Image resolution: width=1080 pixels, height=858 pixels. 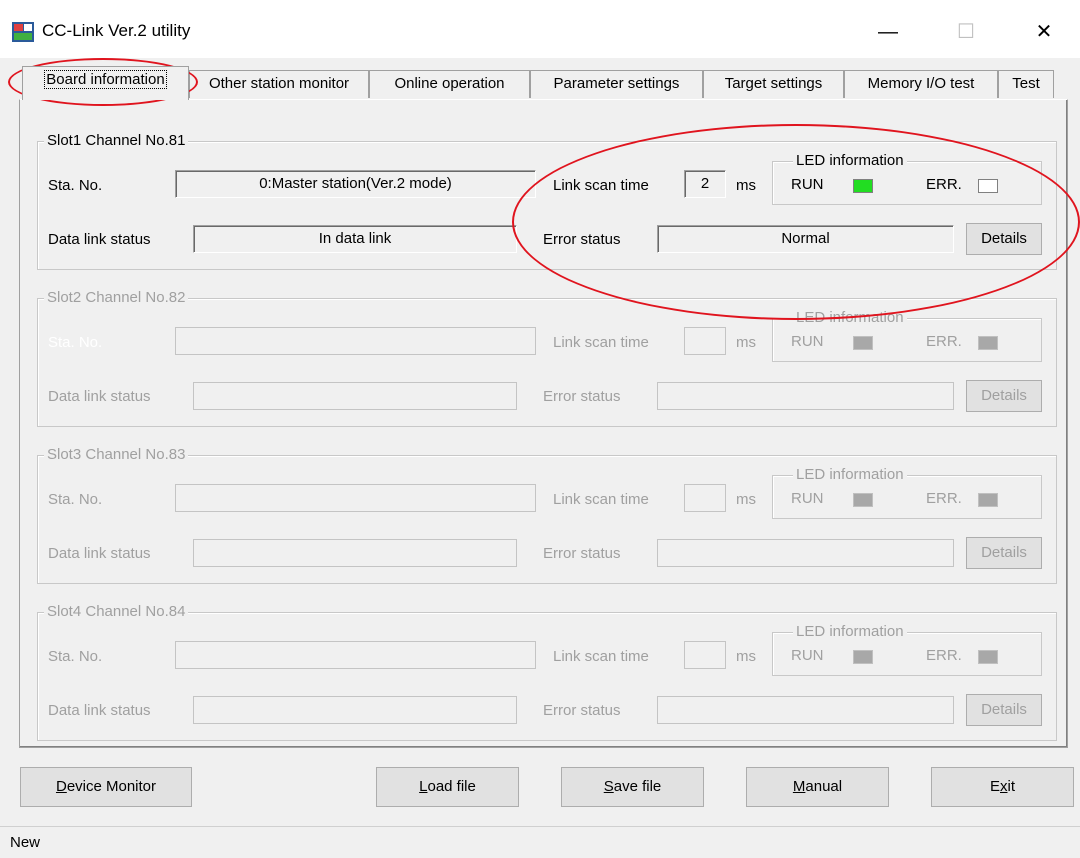 What do you see at coordinates (451, 786) in the screenshot?
I see `button-label: oad file` at bounding box center [451, 786].